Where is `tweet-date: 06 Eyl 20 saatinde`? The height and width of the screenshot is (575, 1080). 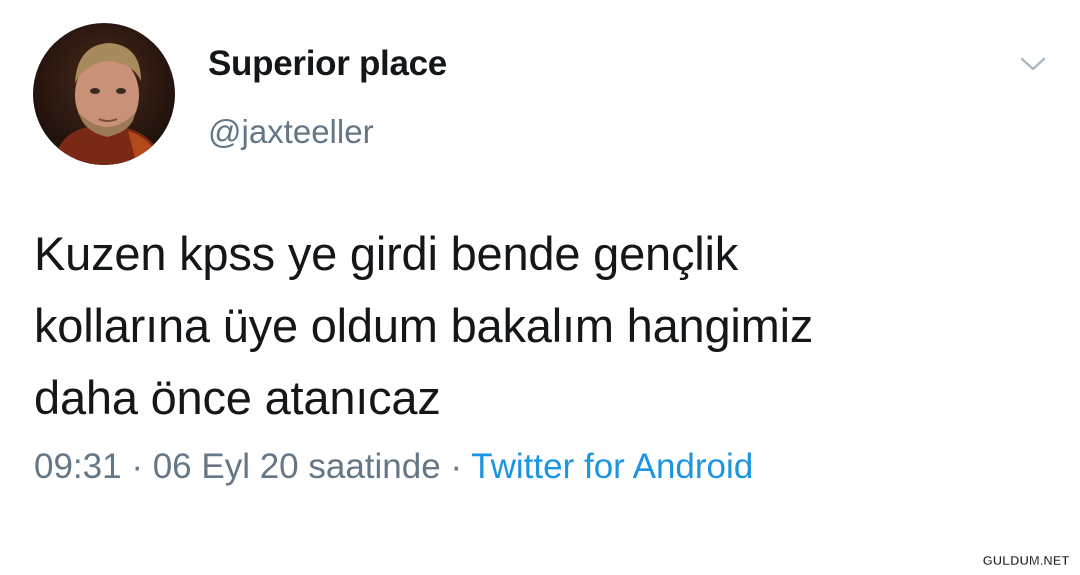
tweet-date: 06 Eyl 20 saatinde is located at coordinates (297, 466).